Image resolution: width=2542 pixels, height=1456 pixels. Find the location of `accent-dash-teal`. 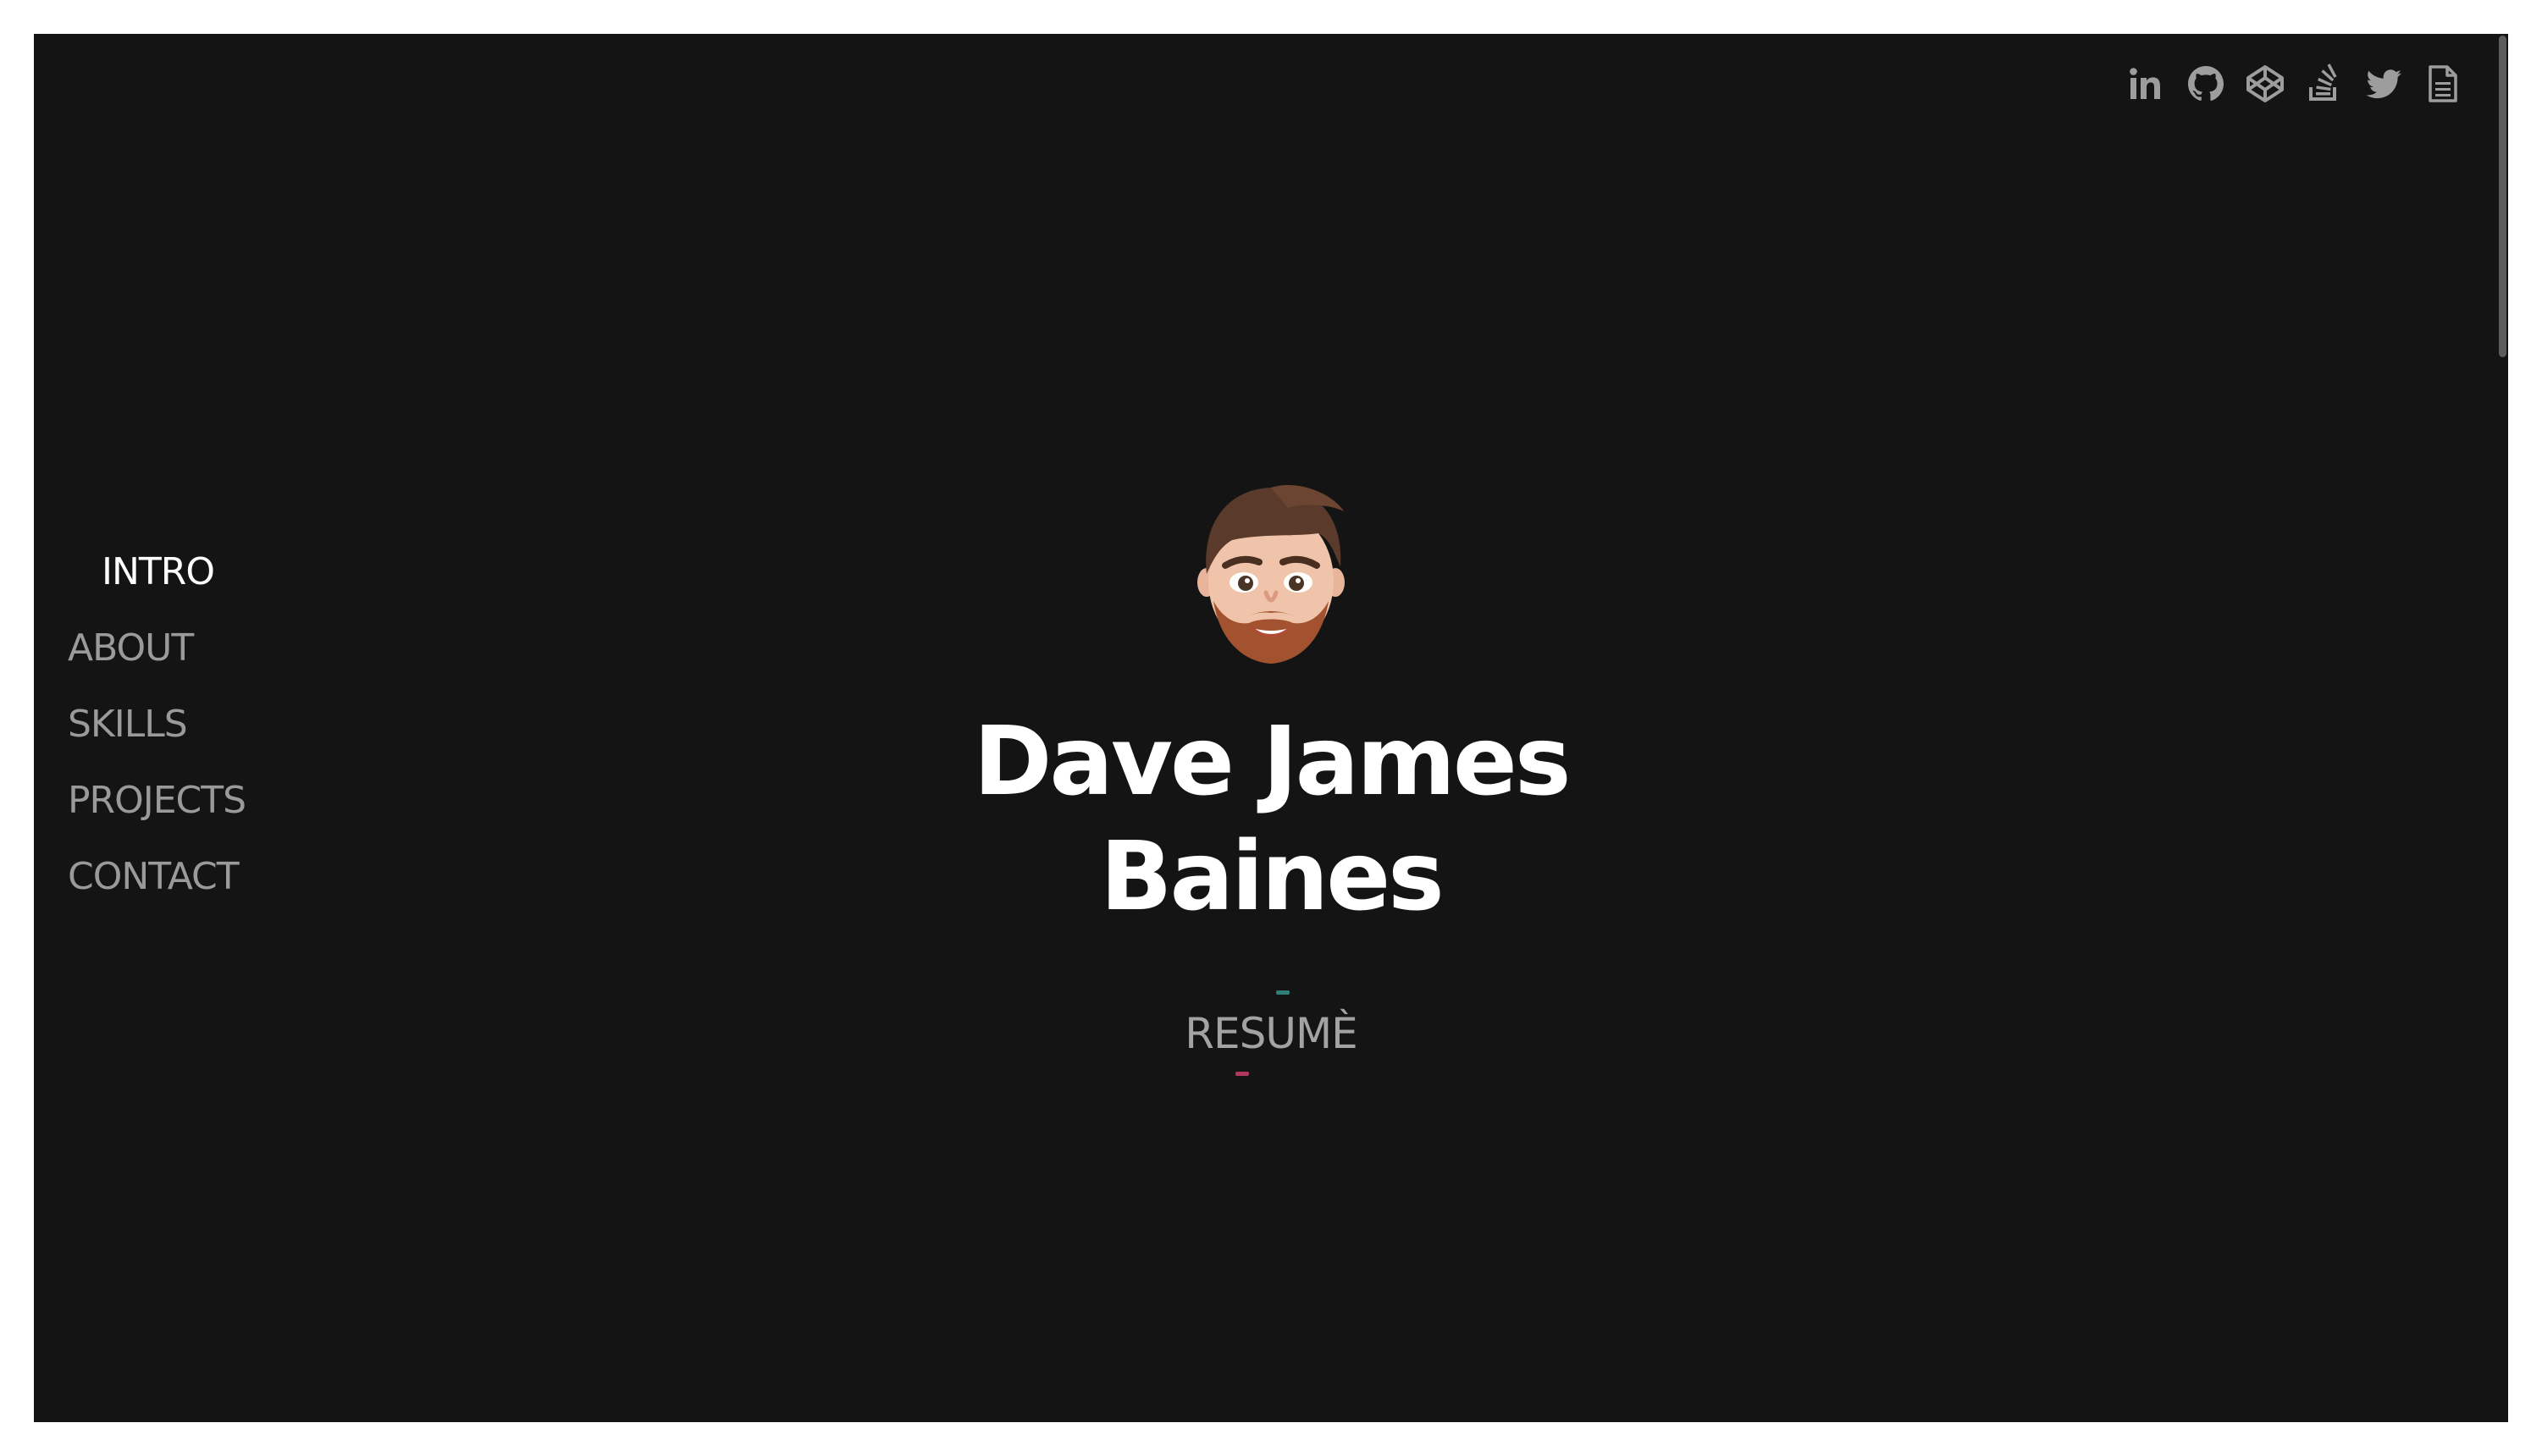

accent-dash-teal is located at coordinates (1283, 992).